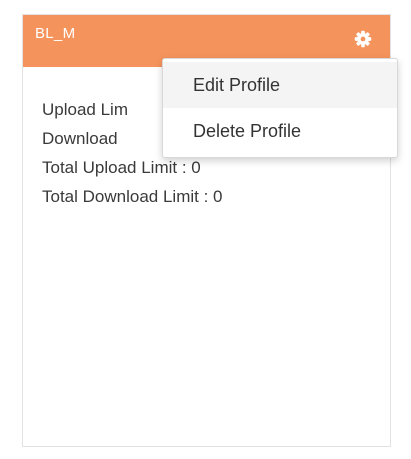 This screenshot has height=459, width=411. What do you see at coordinates (280, 85) in the screenshot?
I see `edit-profile-menu-item: Edit Profile` at bounding box center [280, 85].